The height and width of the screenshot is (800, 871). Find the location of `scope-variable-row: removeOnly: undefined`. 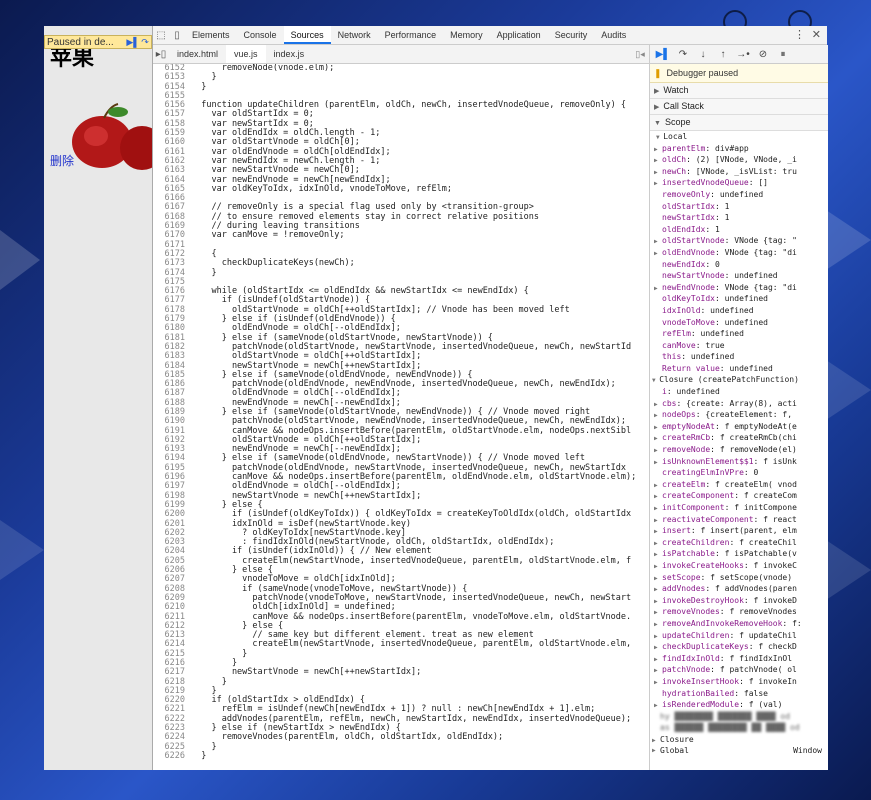

scope-variable-row: removeOnly: undefined is located at coordinates (739, 195).